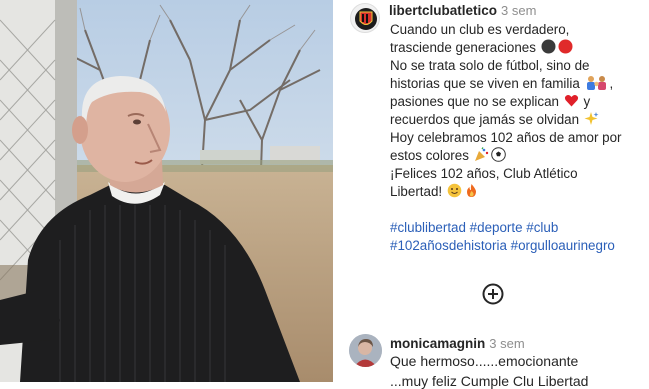 The height and width of the screenshot is (389, 649). What do you see at coordinates (484, 361) in the screenshot?
I see `comment-text: Que hermoso......emocionante` at bounding box center [484, 361].